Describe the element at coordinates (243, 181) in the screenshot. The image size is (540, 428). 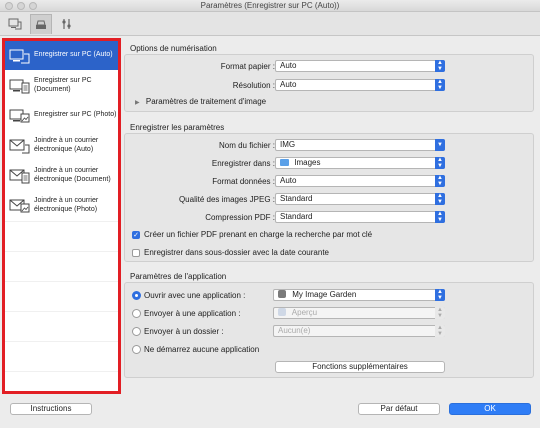
I see `data-format-label: Format données :` at that location.